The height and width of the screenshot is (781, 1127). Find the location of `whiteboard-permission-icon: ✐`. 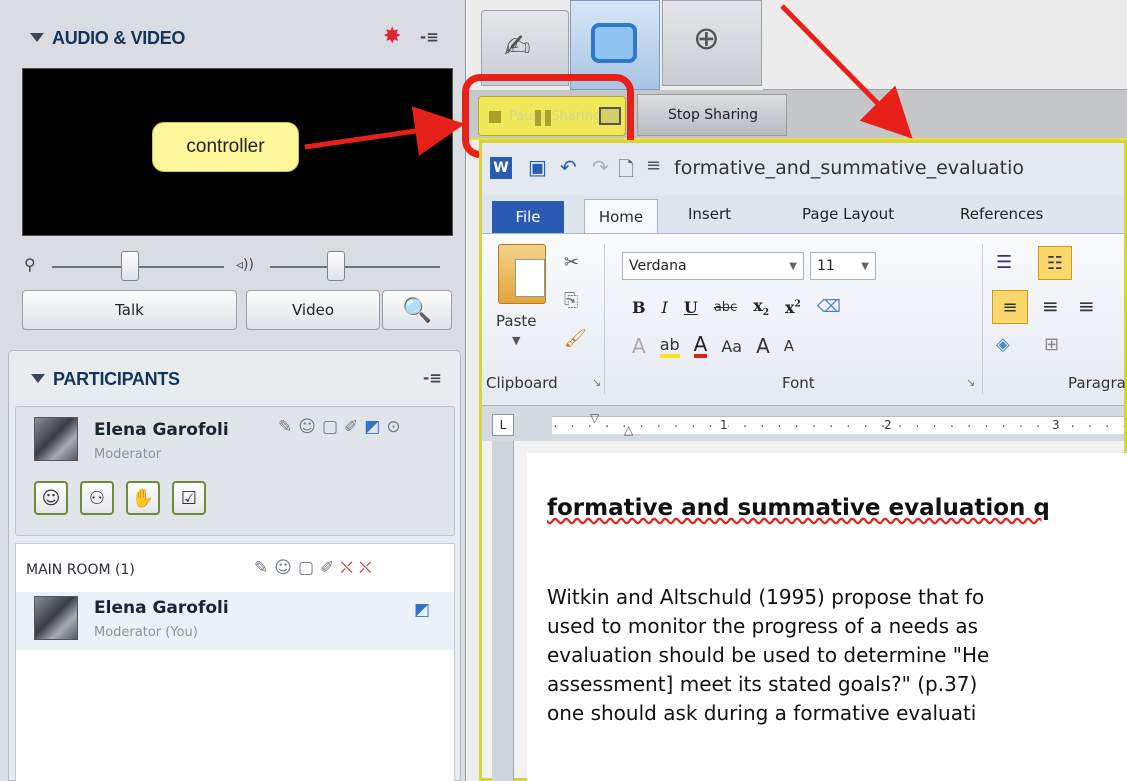

whiteboard-permission-icon: ✐ is located at coordinates (327, 568).